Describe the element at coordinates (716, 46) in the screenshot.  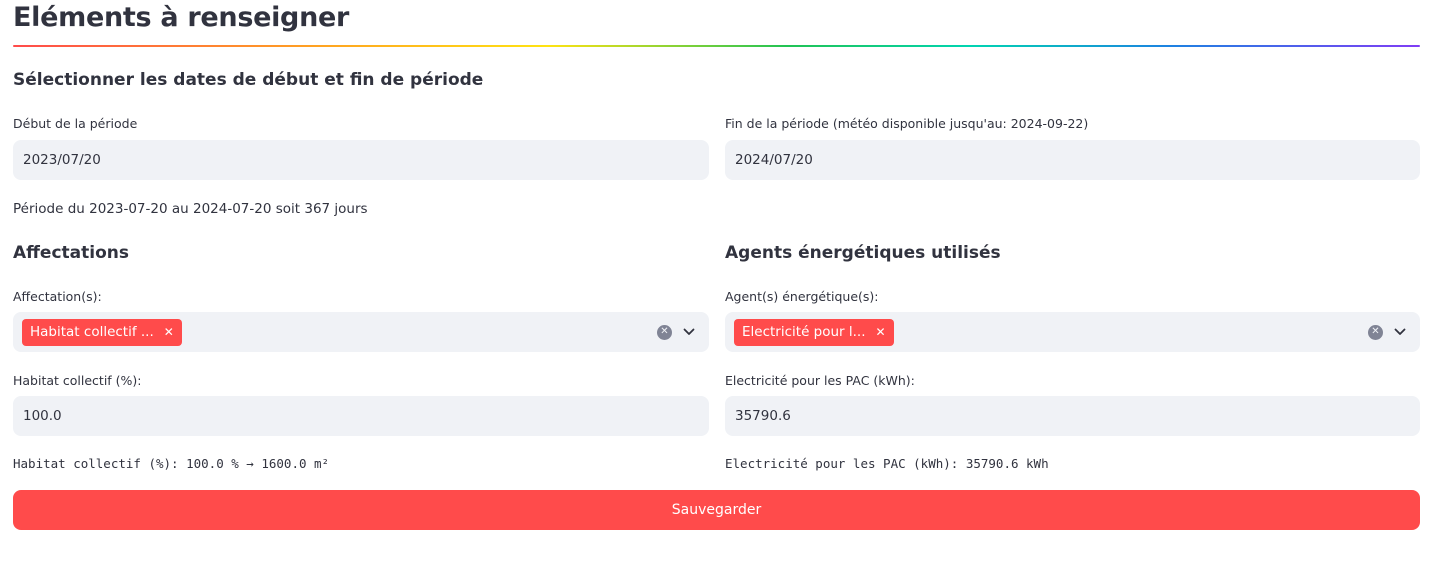
I see `title-divider` at that location.